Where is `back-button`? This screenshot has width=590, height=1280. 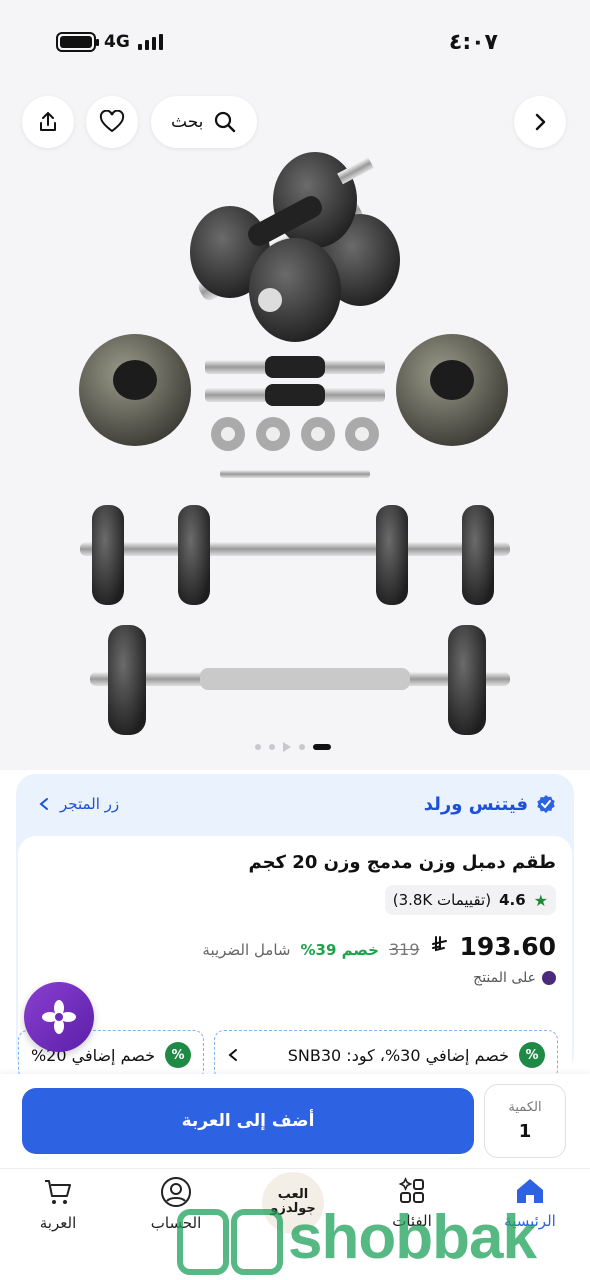 back-button is located at coordinates (540, 122).